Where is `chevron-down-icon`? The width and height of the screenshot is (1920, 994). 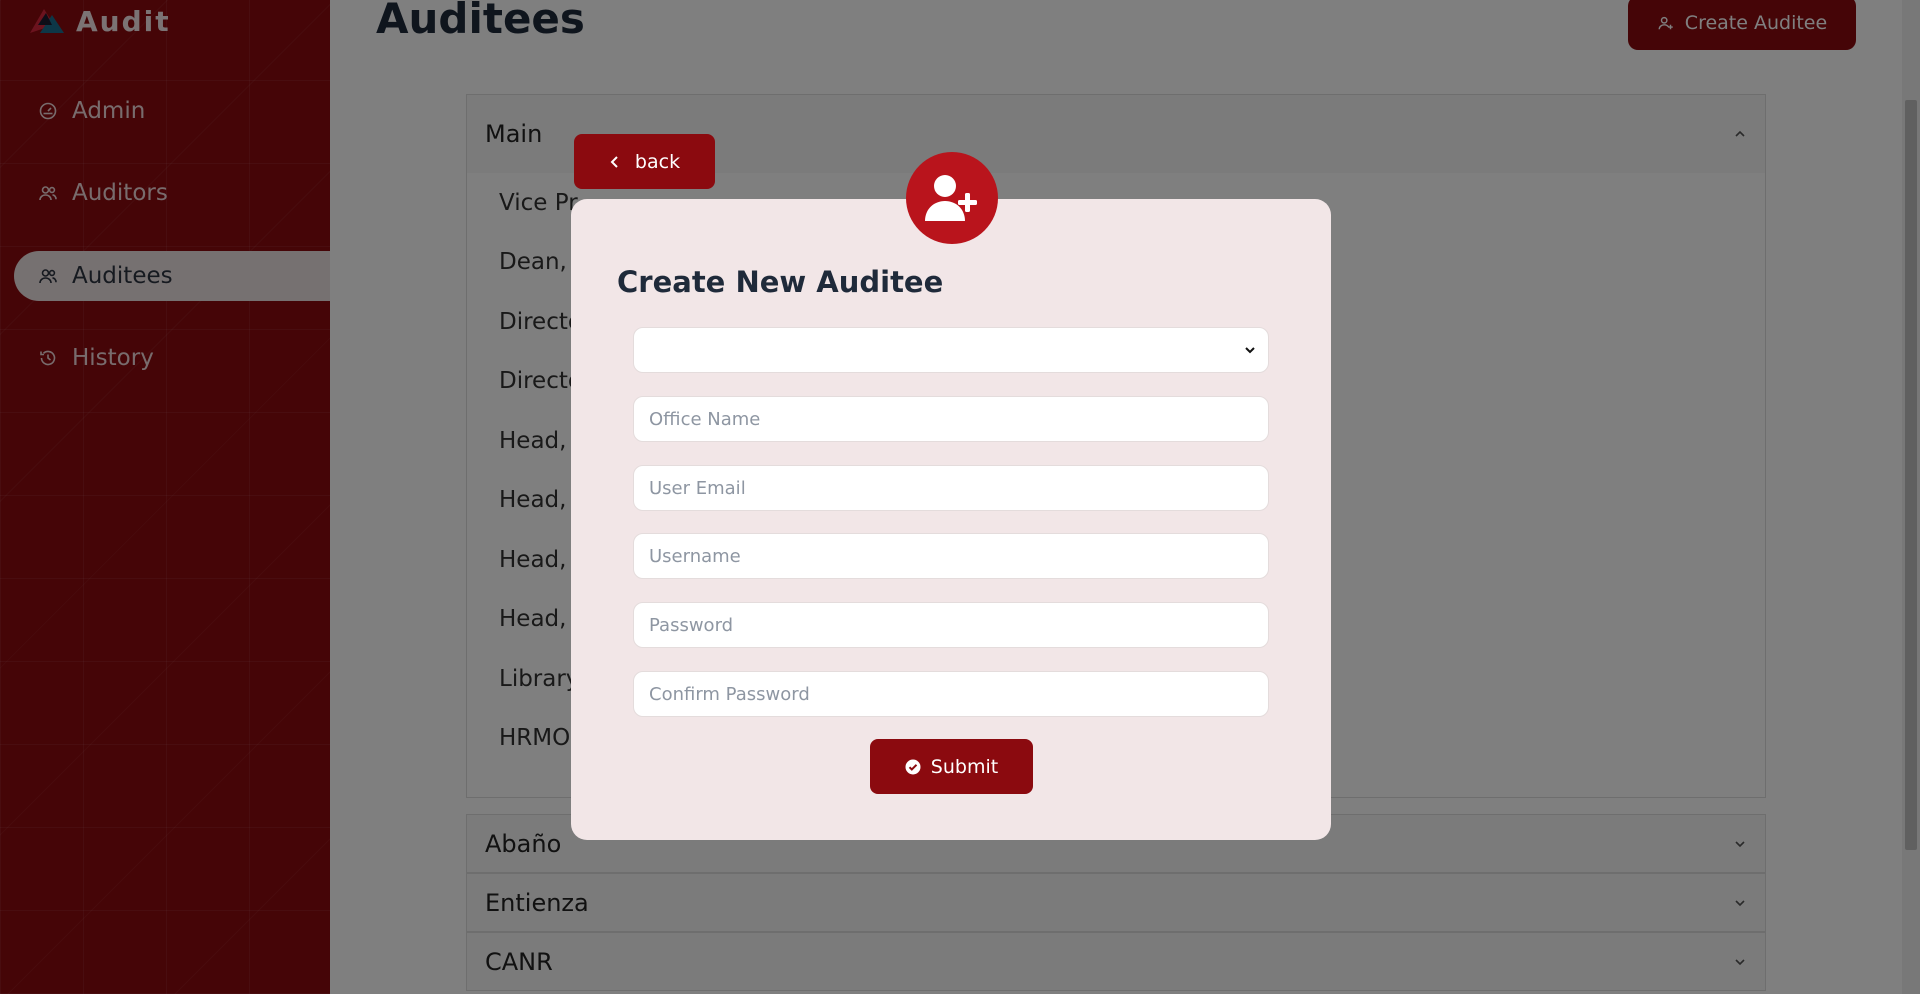
chevron-down-icon is located at coordinates (1250, 350).